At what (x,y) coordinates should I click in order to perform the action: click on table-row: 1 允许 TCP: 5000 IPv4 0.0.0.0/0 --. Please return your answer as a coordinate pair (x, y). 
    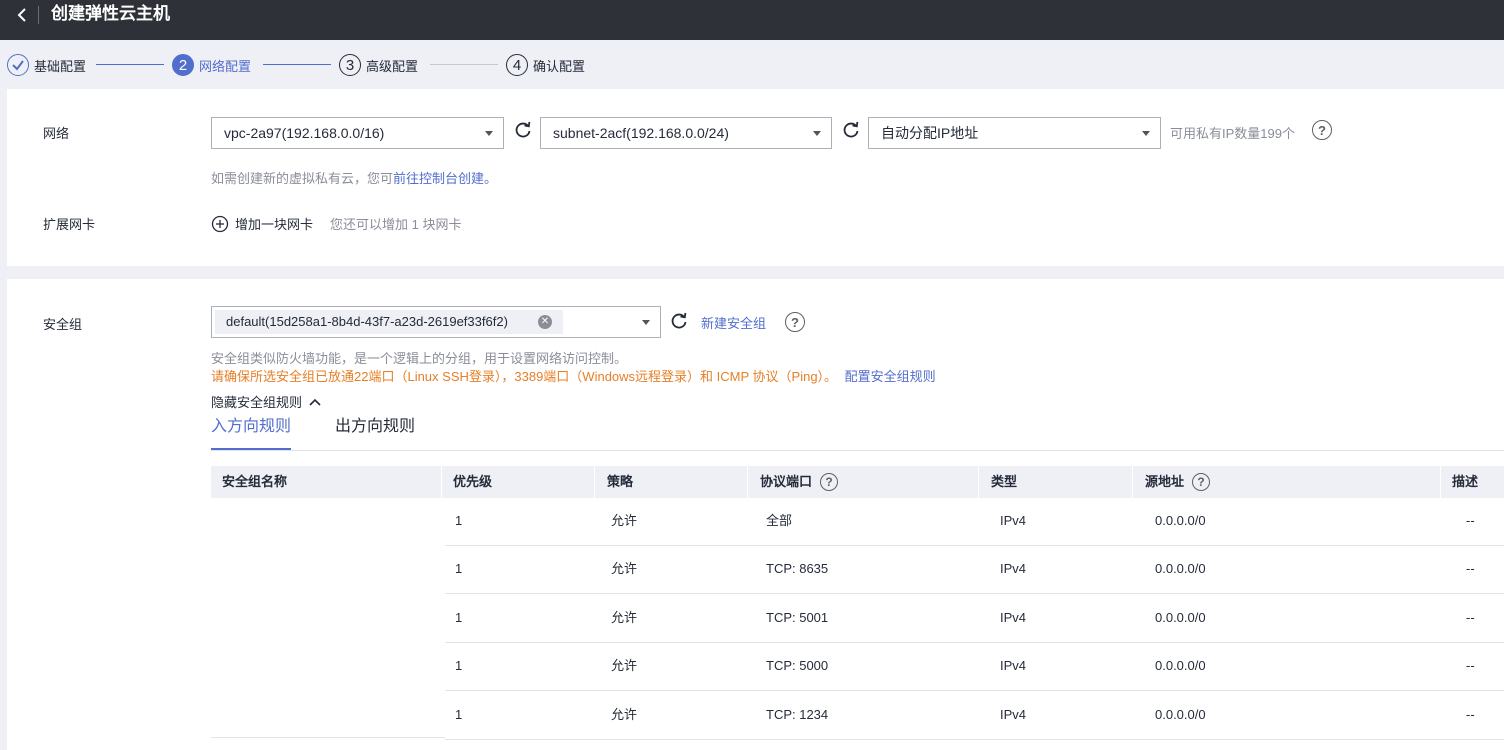
    Looking at the image, I should click on (974, 667).